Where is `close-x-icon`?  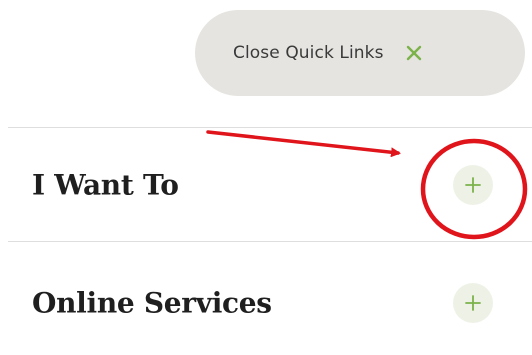
close-x-icon is located at coordinates (414, 53).